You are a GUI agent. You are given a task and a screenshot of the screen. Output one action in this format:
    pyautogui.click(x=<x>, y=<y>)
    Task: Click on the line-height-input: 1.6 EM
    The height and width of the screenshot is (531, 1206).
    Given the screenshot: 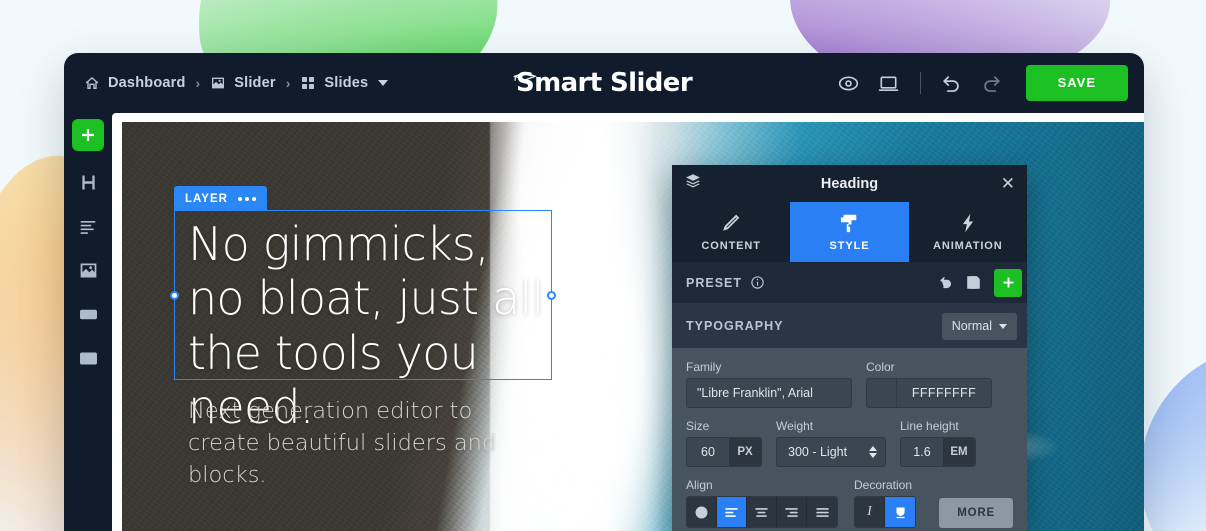 What is the action you would take?
    pyautogui.click(x=938, y=452)
    